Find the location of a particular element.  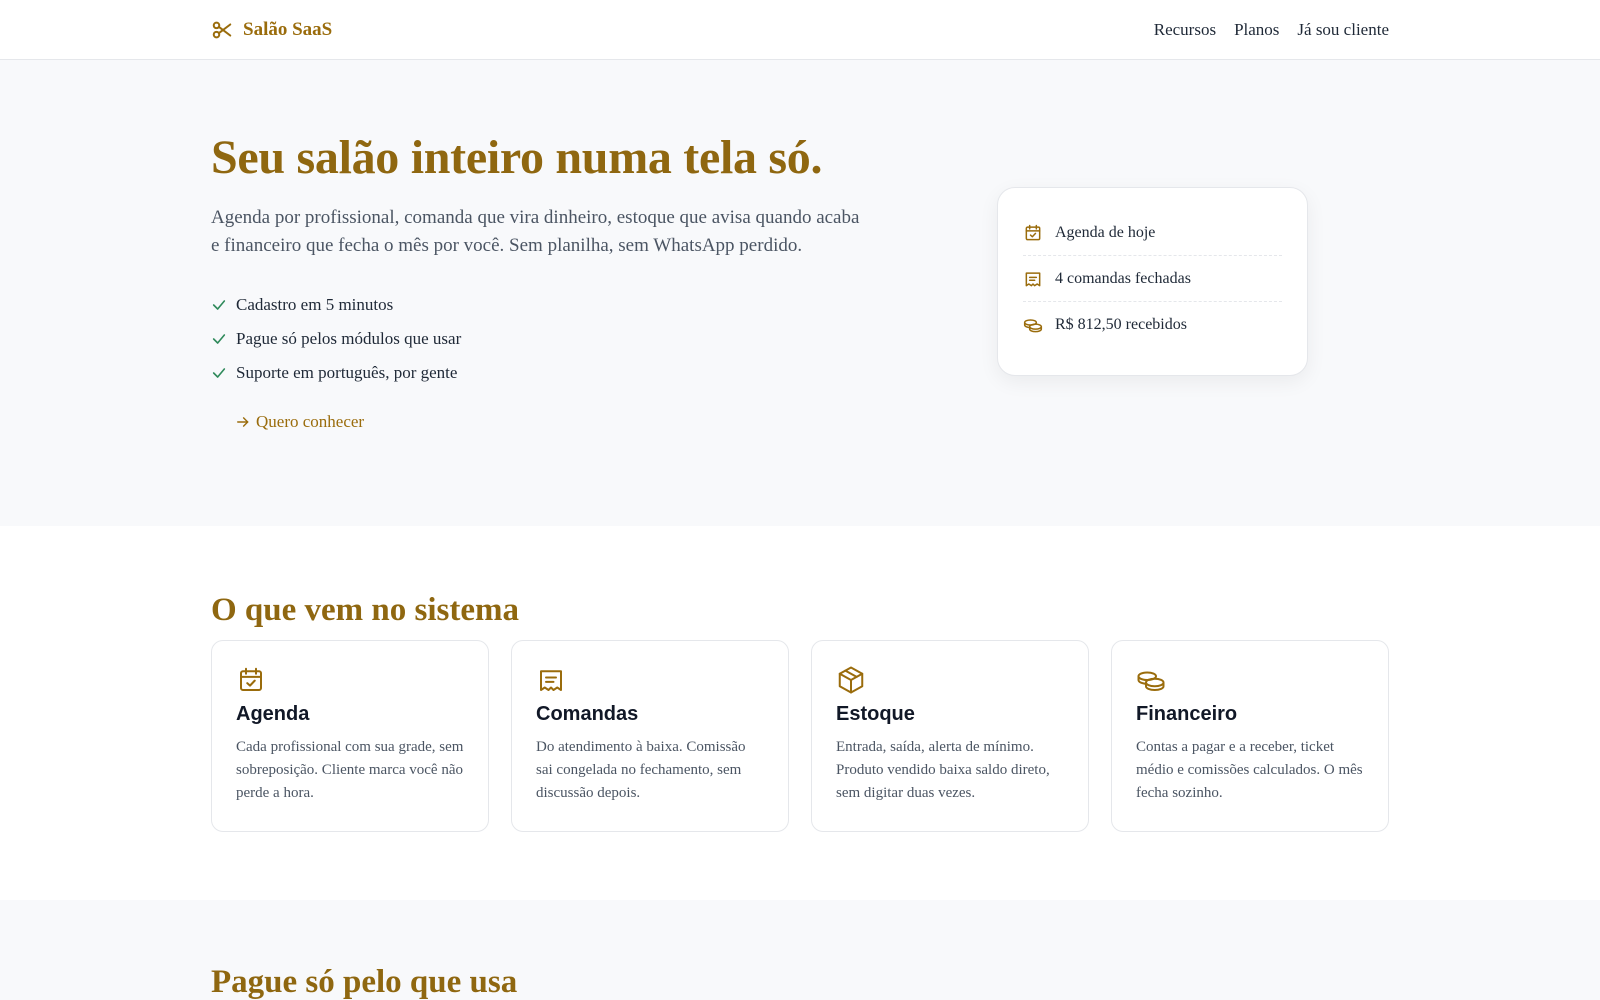

today-row-label: R$ 812,50 recebidos is located at coordinates (1121, 324).